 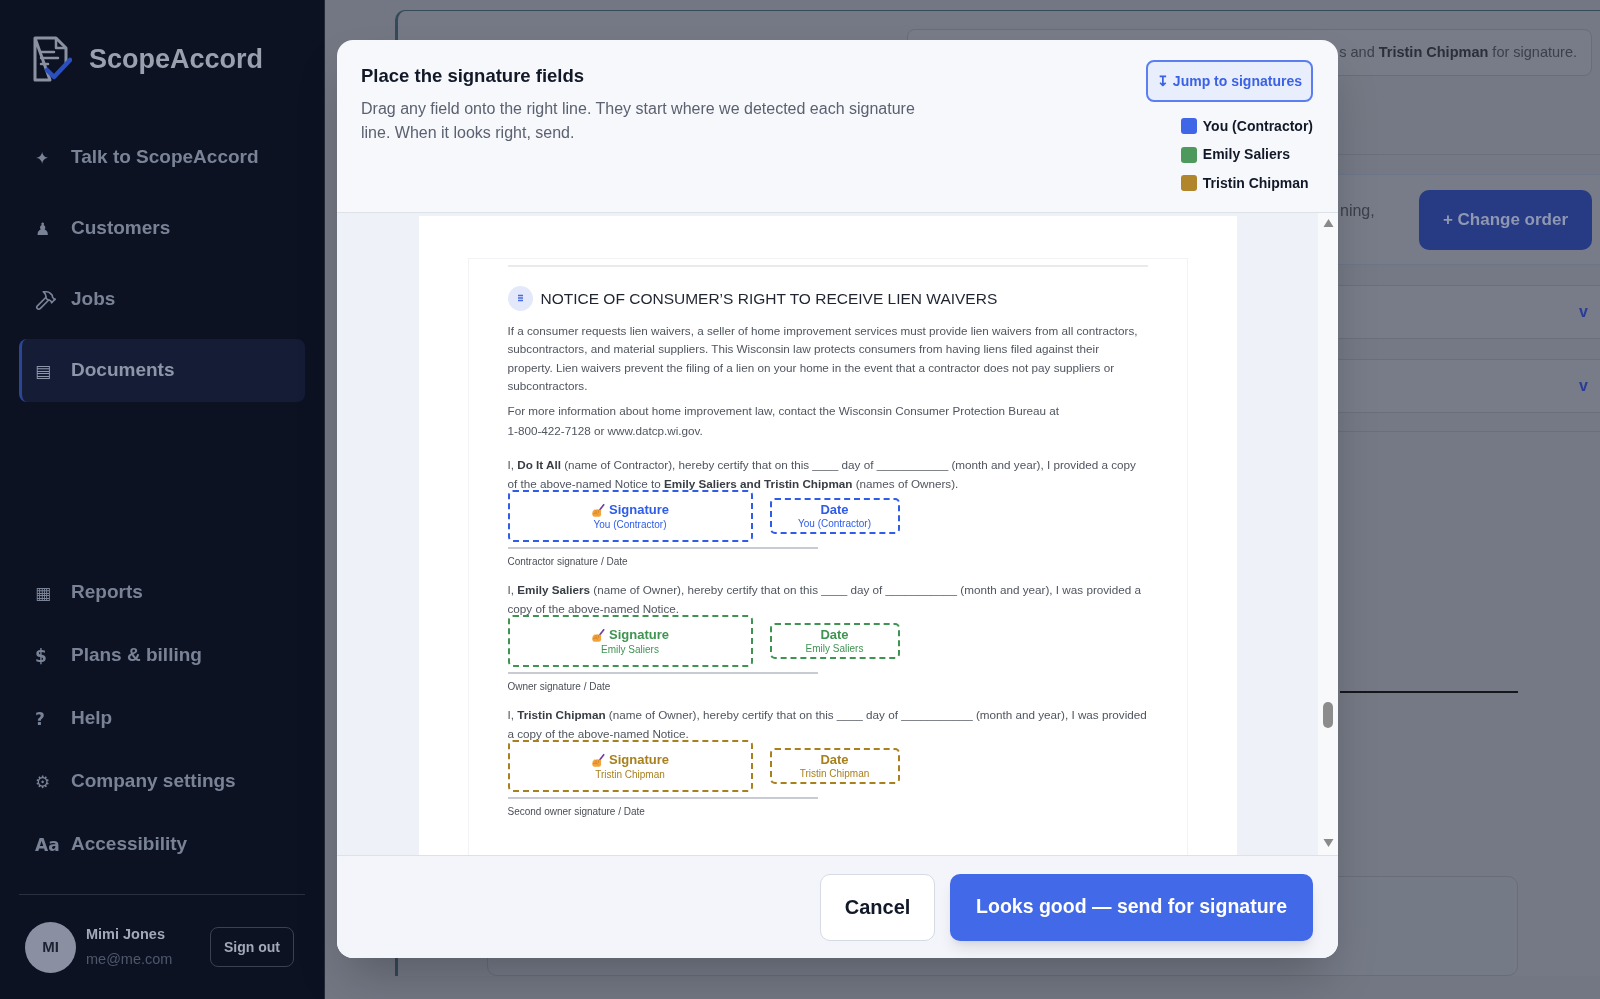 I want to click on certification-text: I, Emily Saliers (name of Owner), hereby certify that on this ____ day of ___________ (month and year), I was provided a copy of the above-named Notice., so click(x=824, y=599).